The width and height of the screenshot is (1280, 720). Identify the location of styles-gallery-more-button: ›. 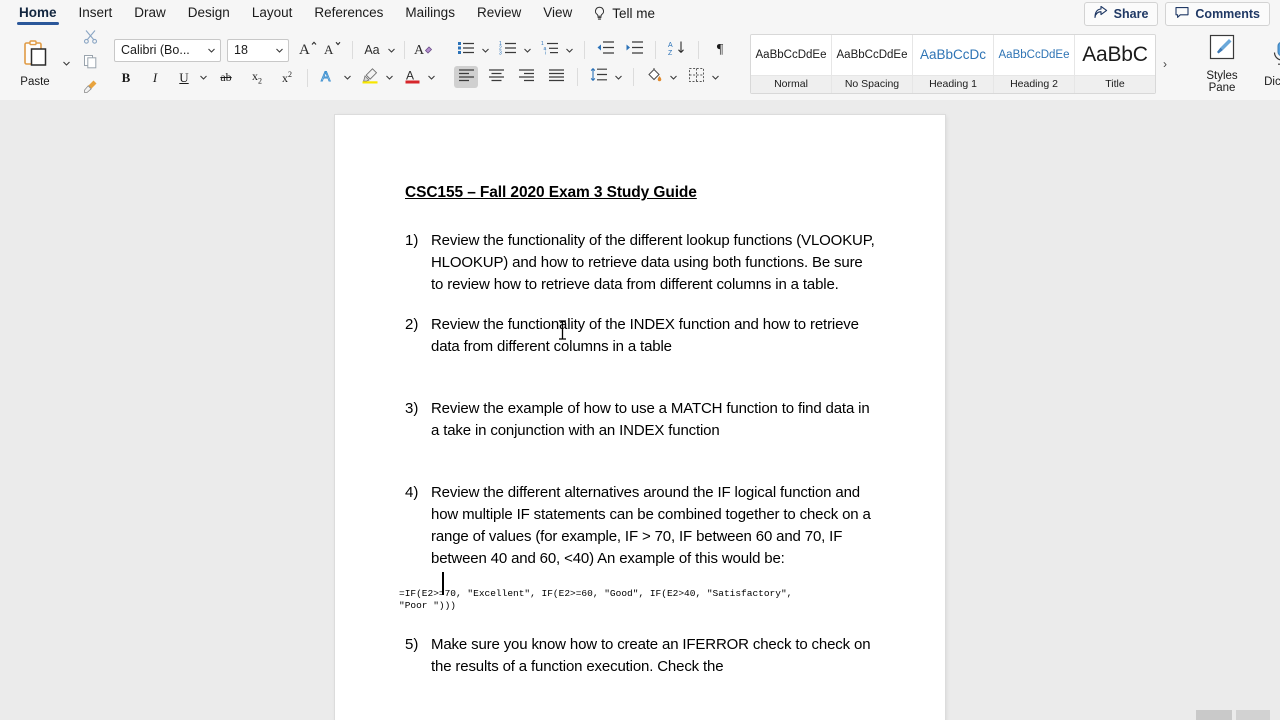
(1165, 64).